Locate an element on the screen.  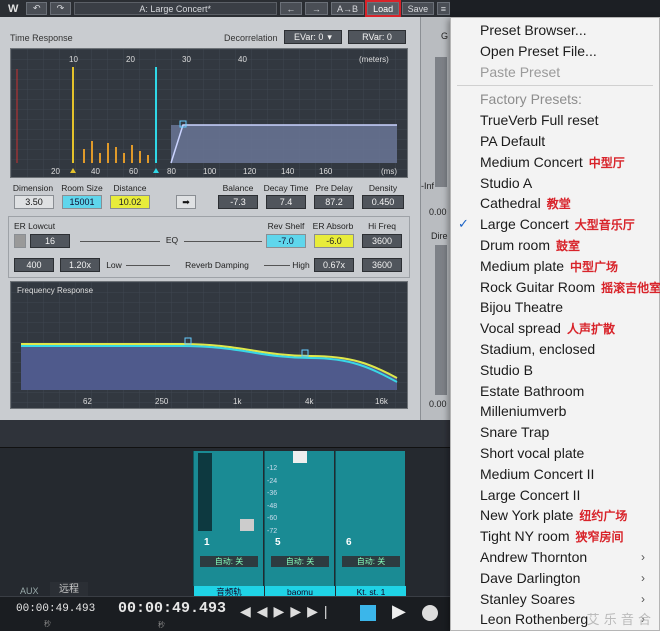
menu-item-estate-bathroom: Estate Bathroom is located at coordinates (555, 391).